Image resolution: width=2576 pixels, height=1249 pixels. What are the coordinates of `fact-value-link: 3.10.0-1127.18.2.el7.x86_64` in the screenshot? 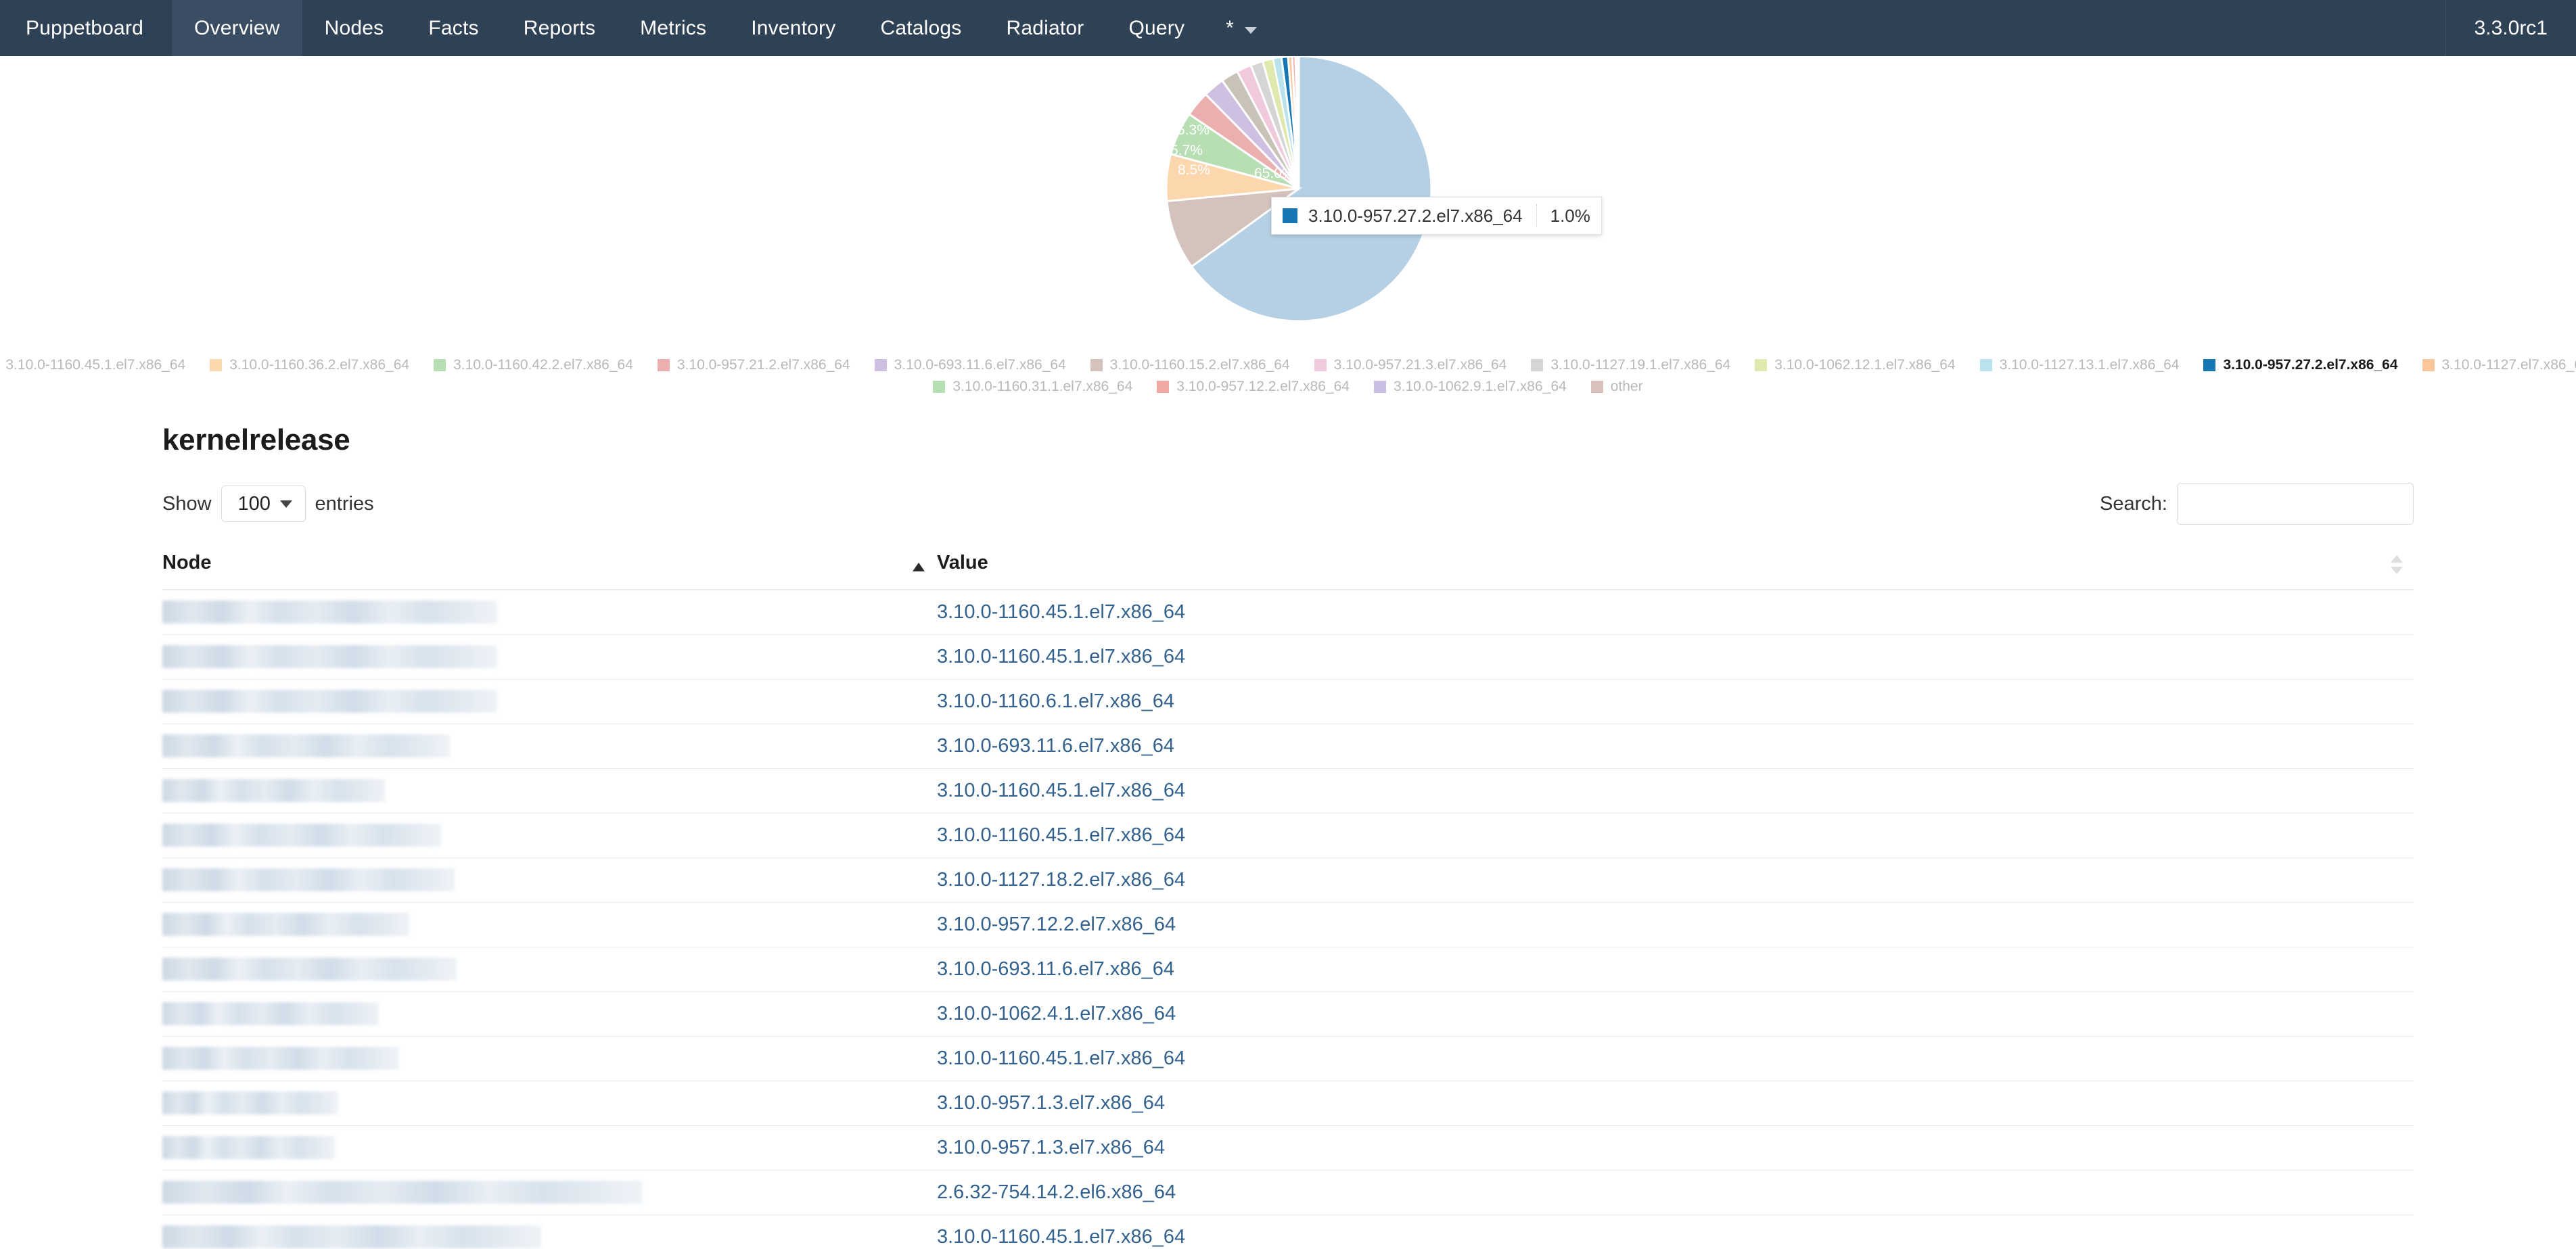 It's located at (1061, 880).